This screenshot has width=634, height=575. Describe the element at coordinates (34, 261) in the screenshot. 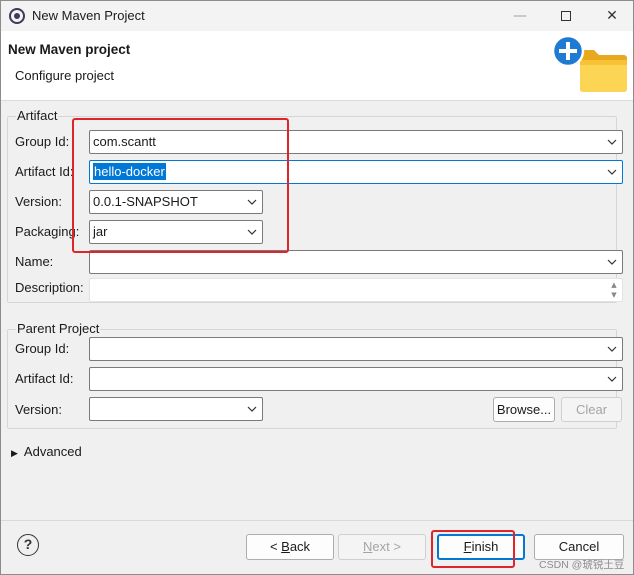

I see `name-label: Name:` at that location.